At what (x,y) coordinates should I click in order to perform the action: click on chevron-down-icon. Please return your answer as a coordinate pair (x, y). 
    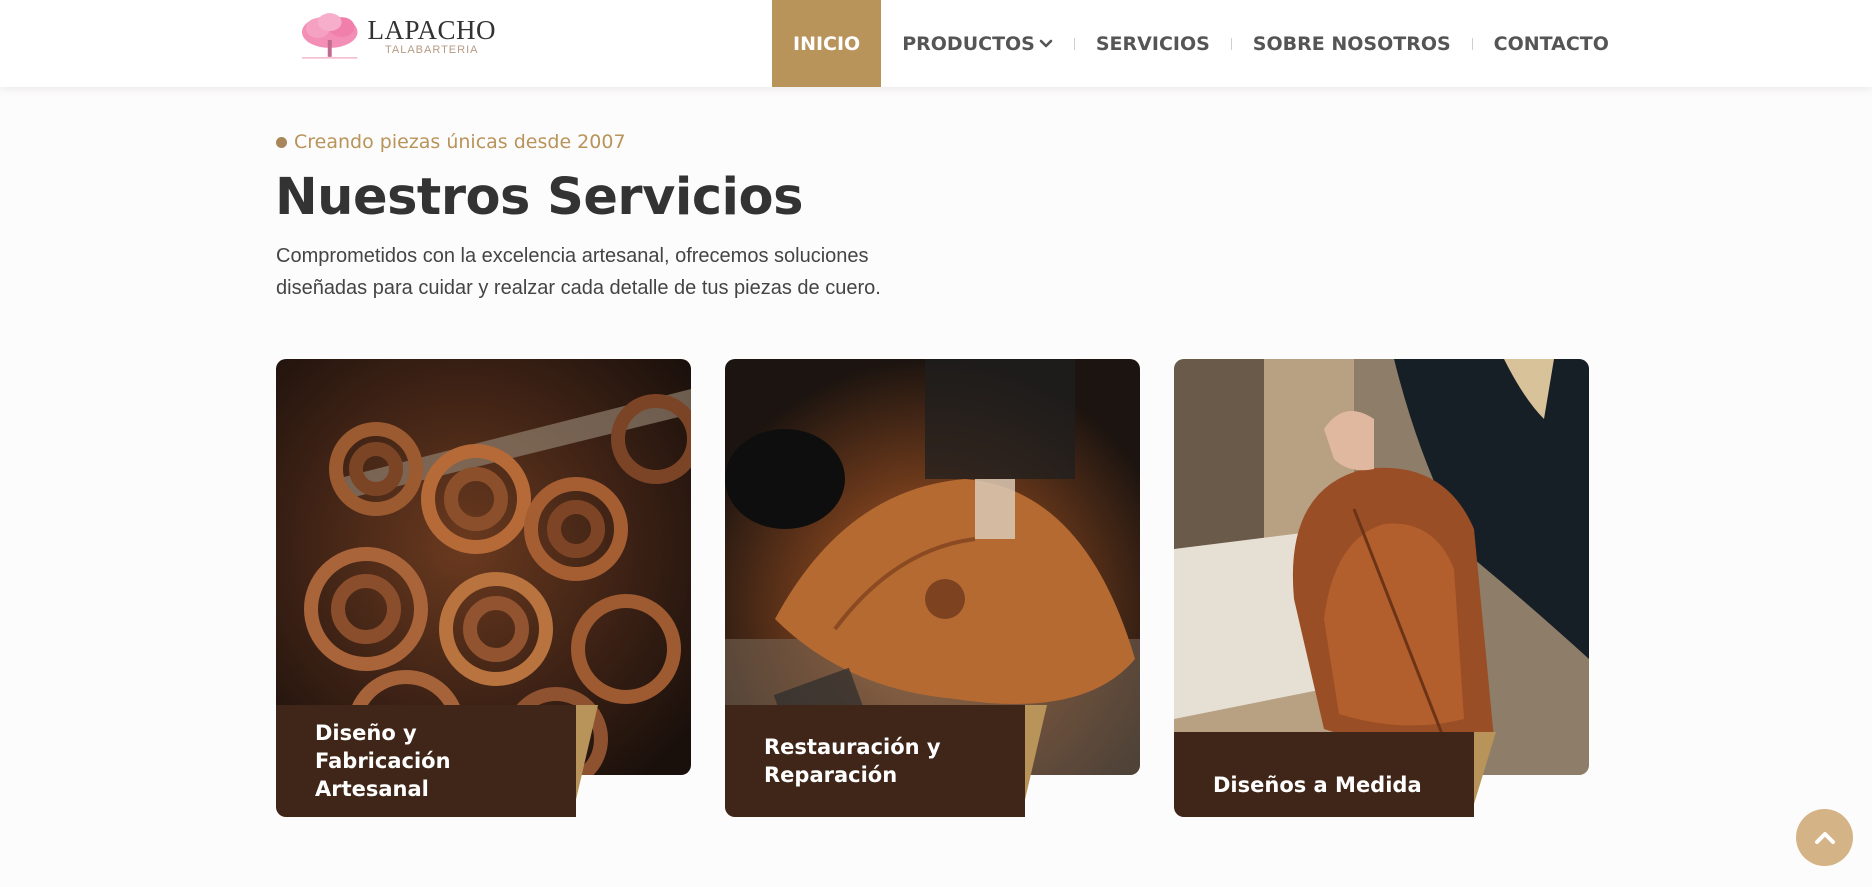
    Looking at the image, I should click on (1046, 43).